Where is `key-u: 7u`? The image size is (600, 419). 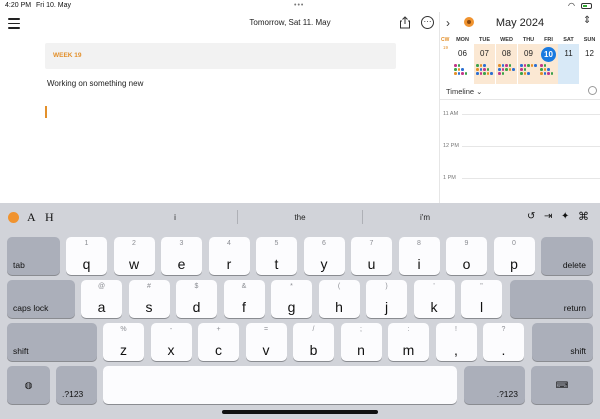
key-u: 7u is located at coordinates (371, 256).